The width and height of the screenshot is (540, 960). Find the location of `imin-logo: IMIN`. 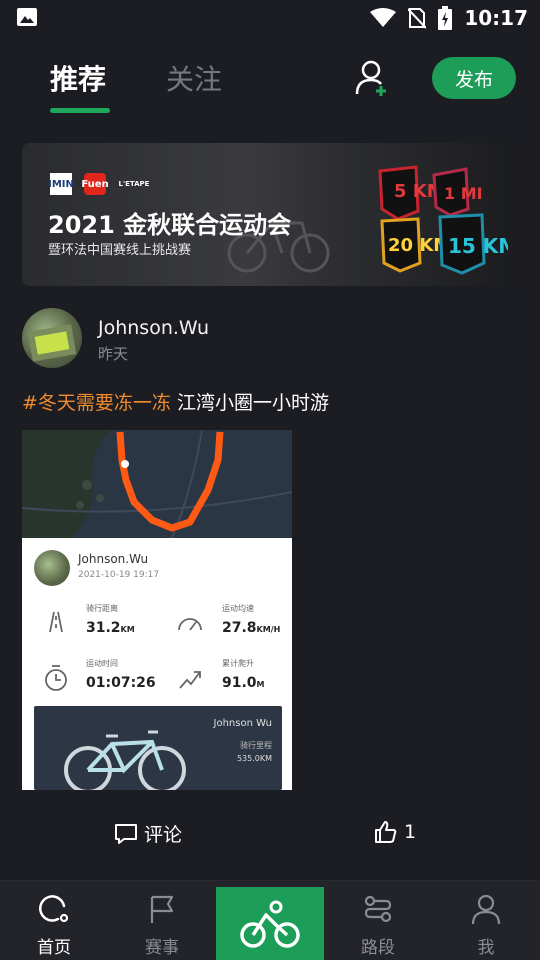

imin-logo: IMIN is located at coordinates (61, 184).